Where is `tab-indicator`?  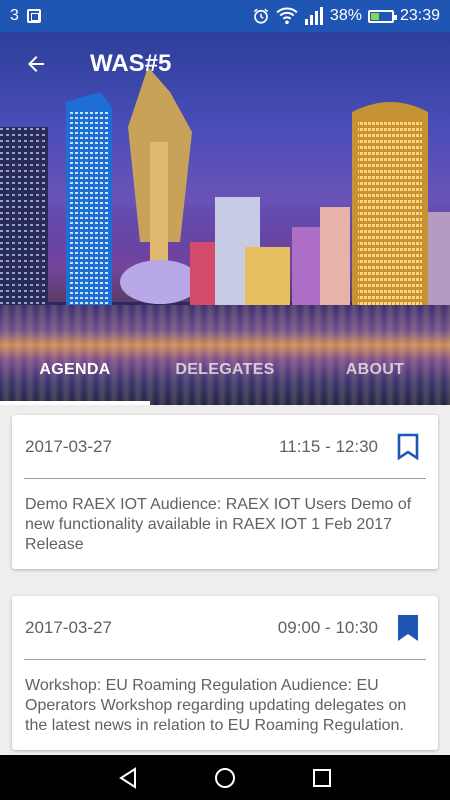 tab-indicator is located at coordinates (75, 403).